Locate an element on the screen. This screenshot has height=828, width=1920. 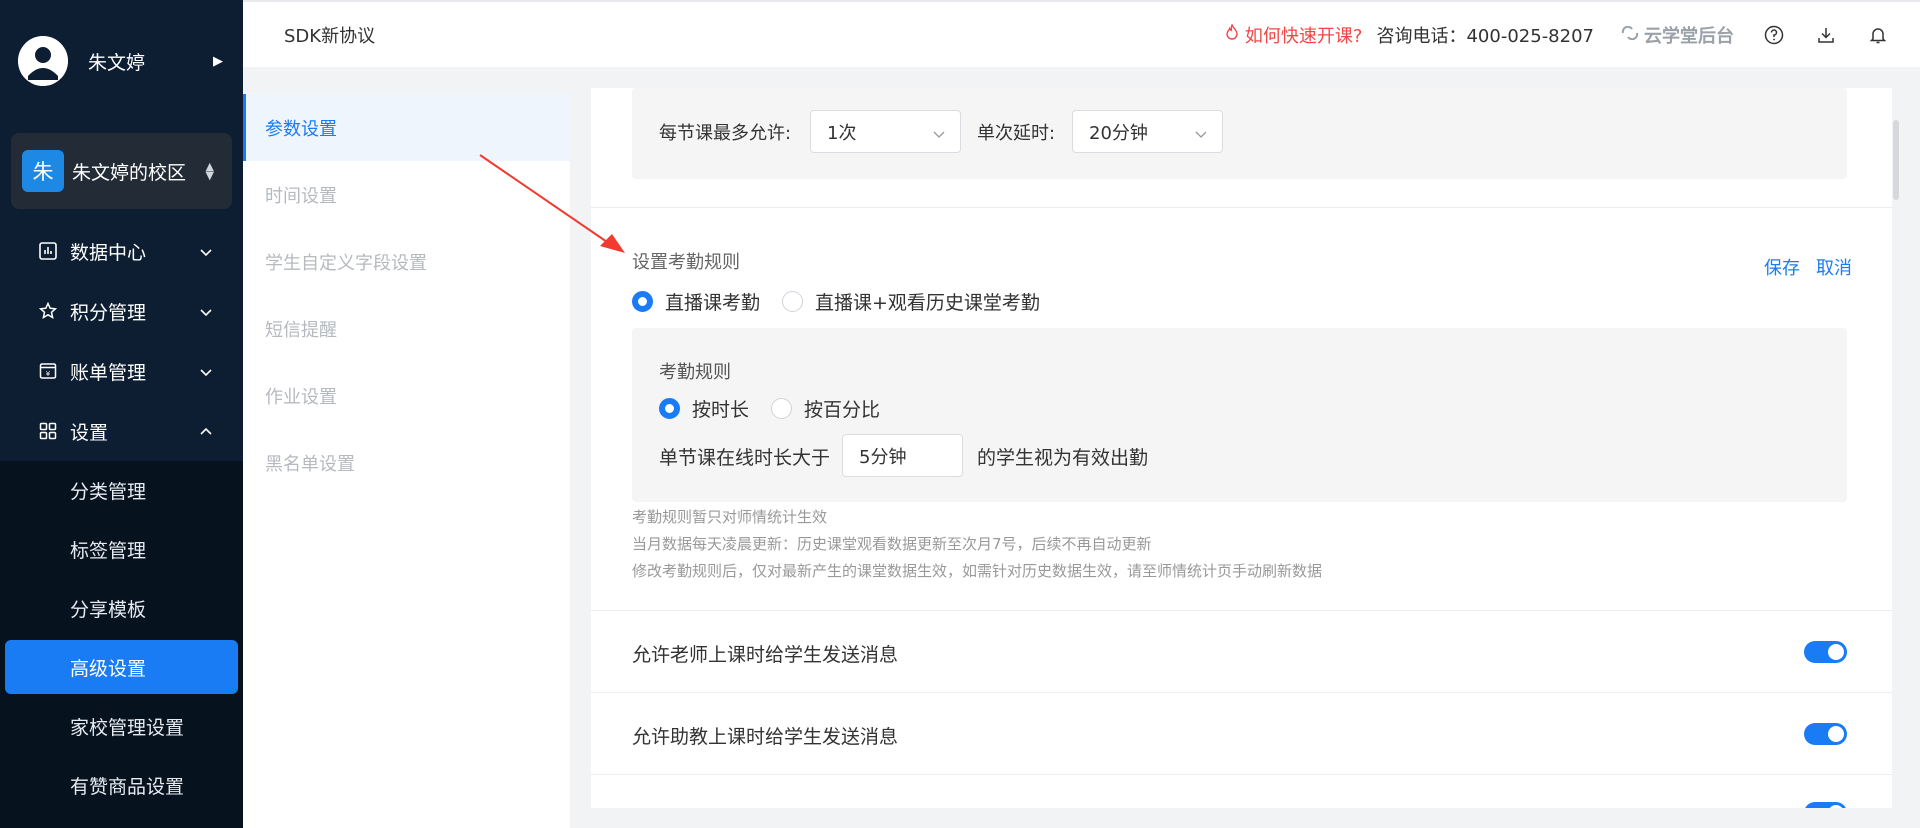
scrollbar is located at coordinates (1896, 160).